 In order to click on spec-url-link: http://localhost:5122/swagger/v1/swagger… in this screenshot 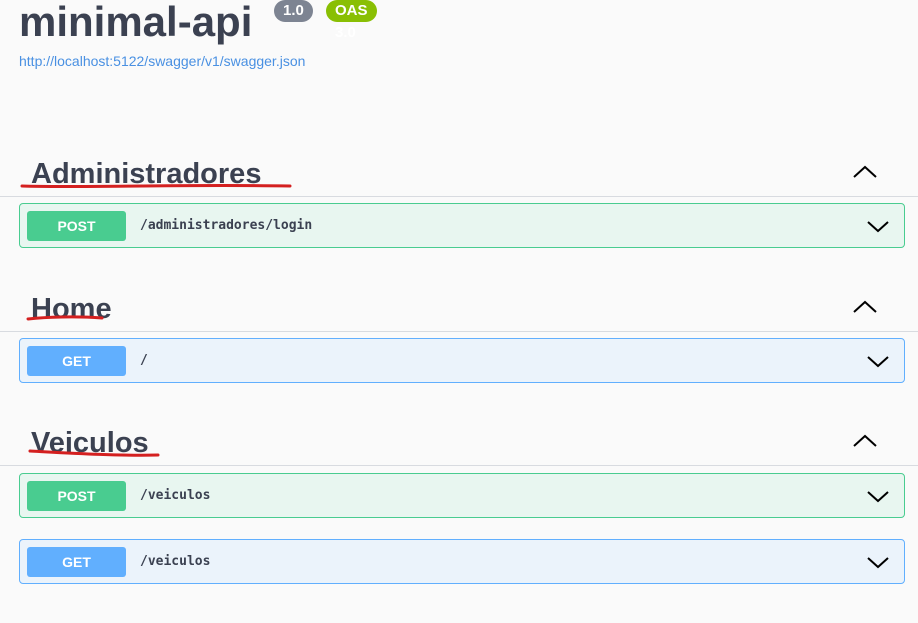, I will do `click(162, 61)`.